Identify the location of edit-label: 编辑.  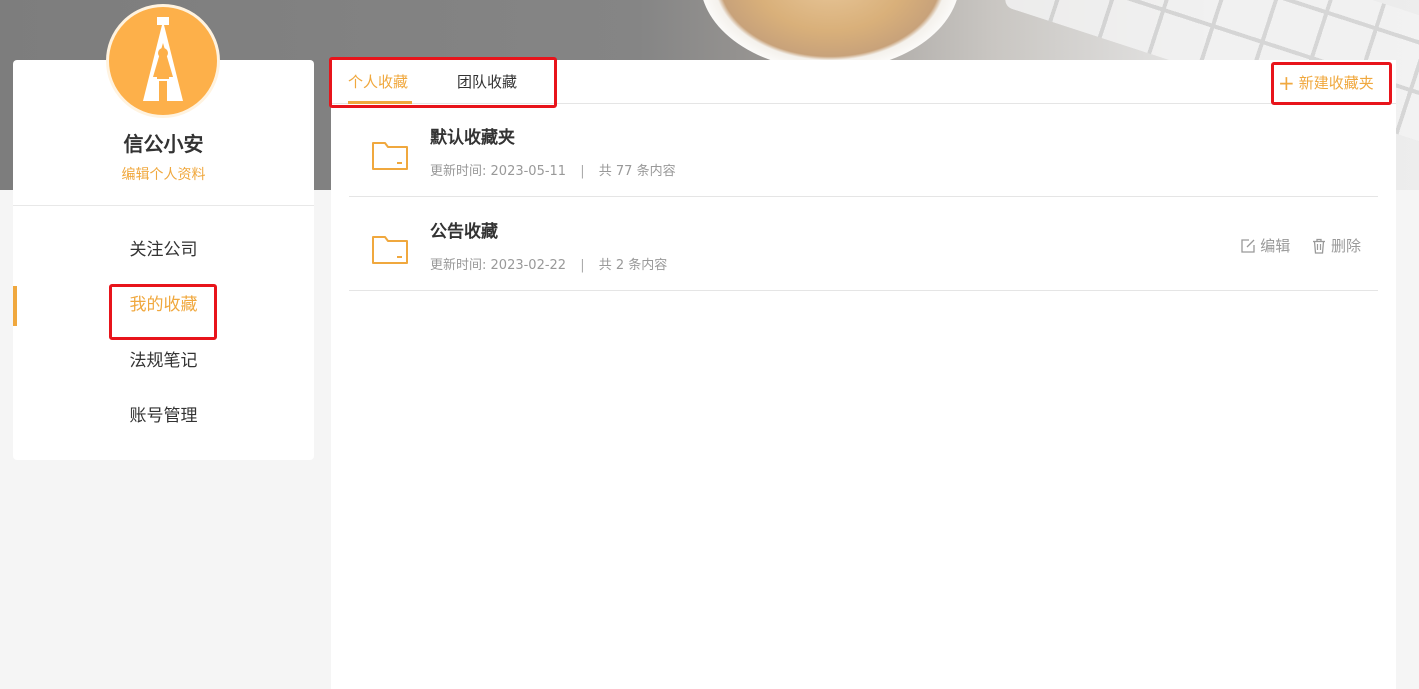
(1275, 246).